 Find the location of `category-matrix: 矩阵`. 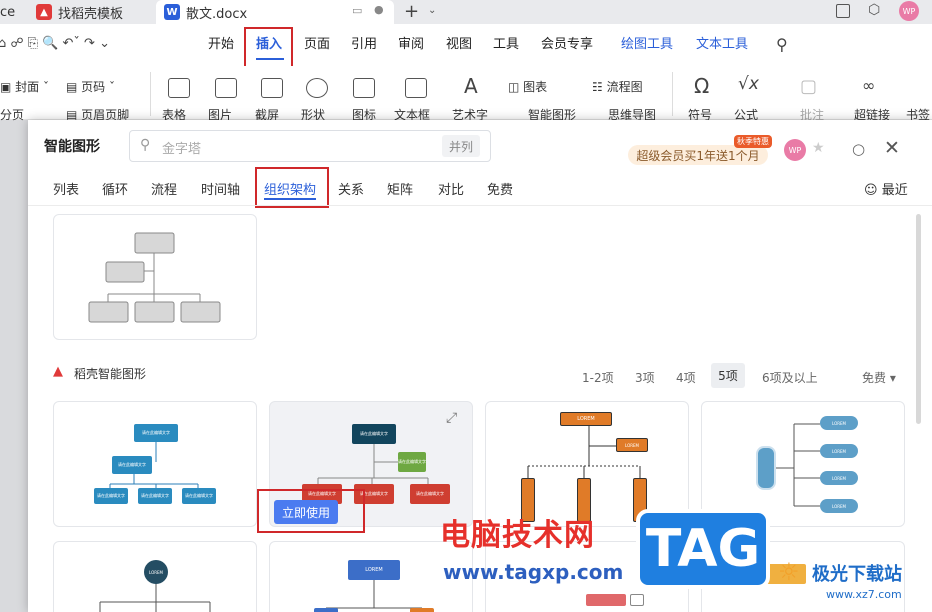

category-matrix: 矩阵 is located at coordinates (400, 188).